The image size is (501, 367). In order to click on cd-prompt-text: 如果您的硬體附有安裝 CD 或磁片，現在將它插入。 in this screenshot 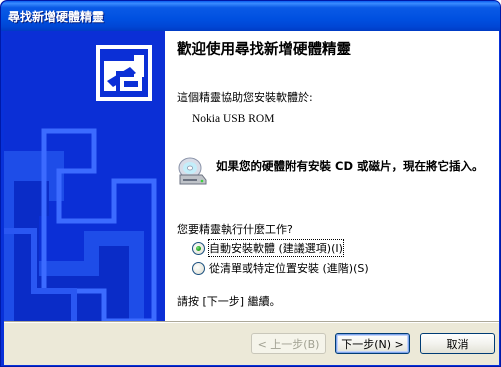, I will do `click(350, 166)`.